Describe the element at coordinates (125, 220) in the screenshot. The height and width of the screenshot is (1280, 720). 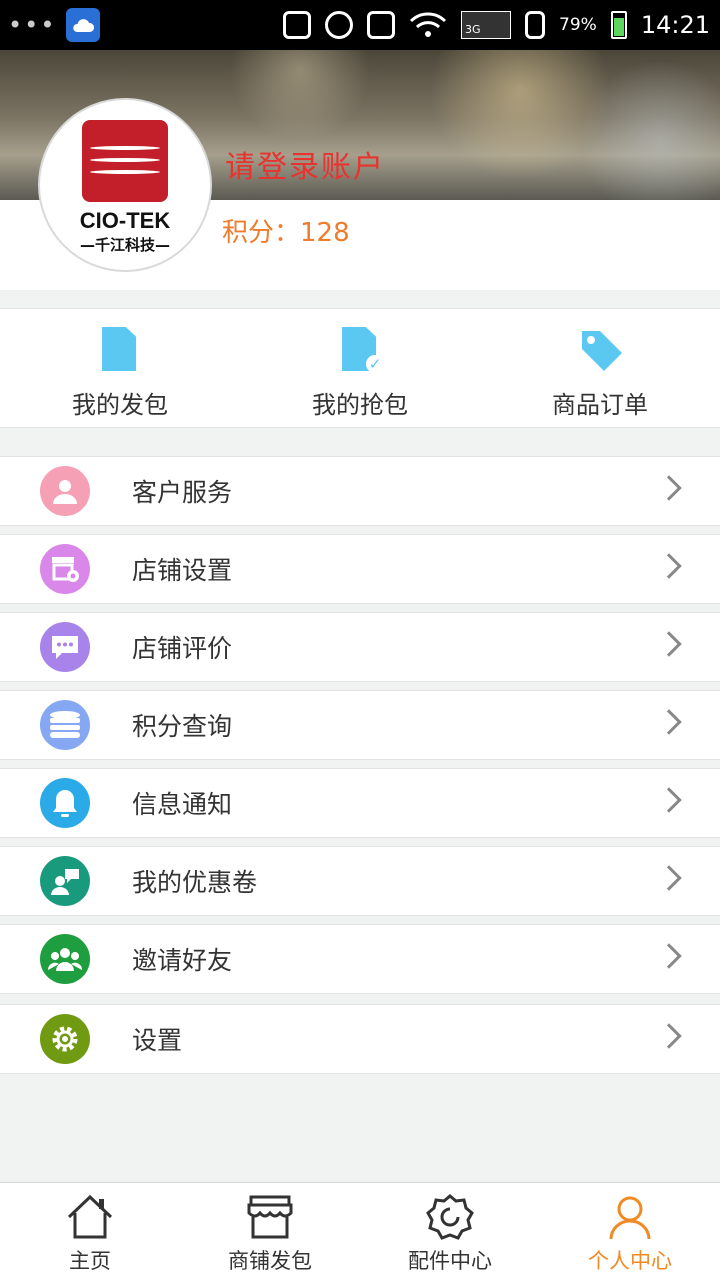
I see `logo-text: CIO-TEK` at that location.